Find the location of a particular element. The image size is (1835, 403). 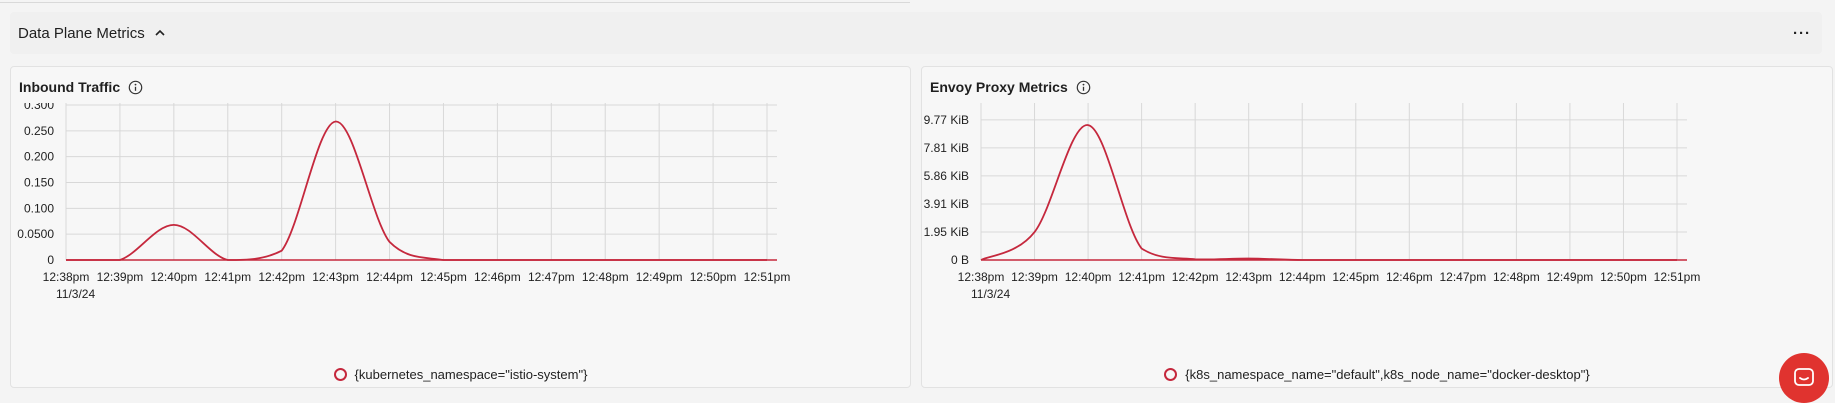

chart-legend: {kubernetes_namespace="istio-system"} is located at coordinates (460, 374).